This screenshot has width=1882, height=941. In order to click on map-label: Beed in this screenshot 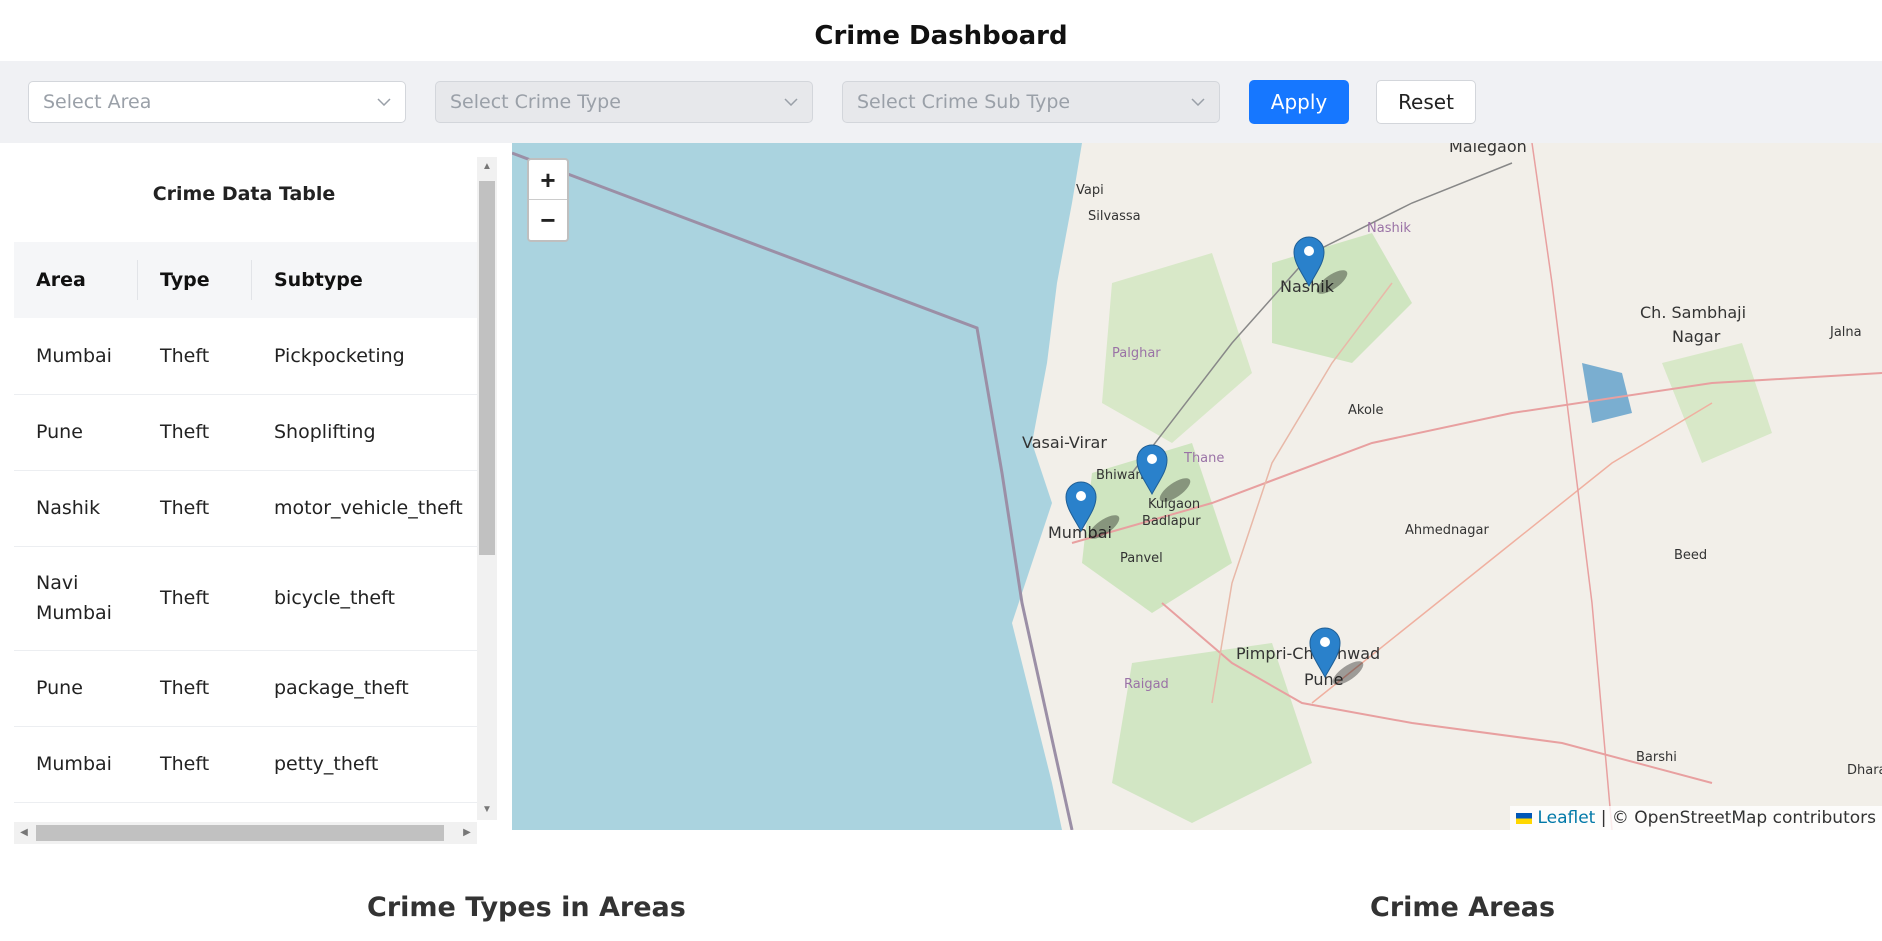, I will do `click(1691, 555)`.